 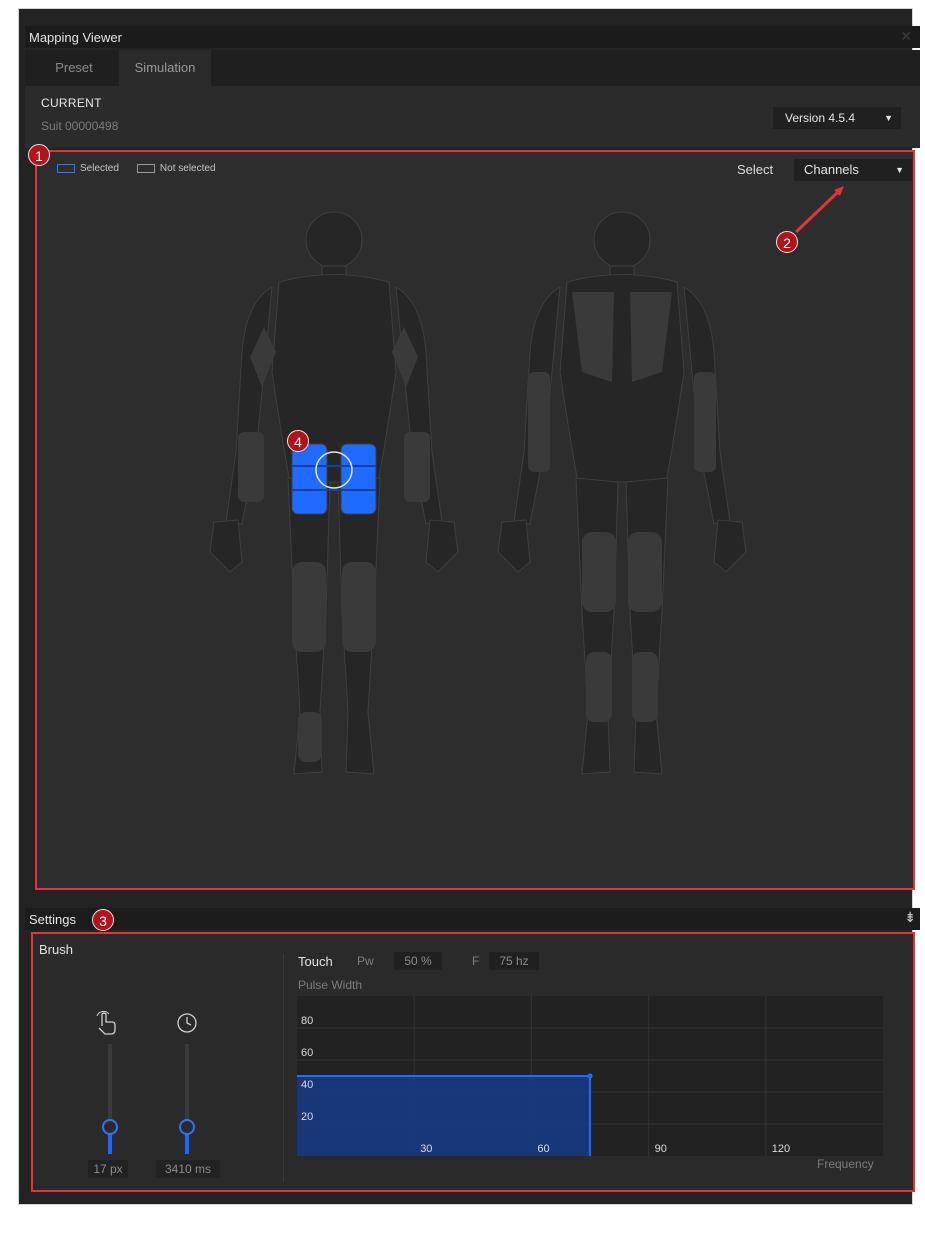 What do you see at coordinates (661, 1149) in the screenshot?
I see `x-tick-label: 90` at bounding box center [661, 1149].